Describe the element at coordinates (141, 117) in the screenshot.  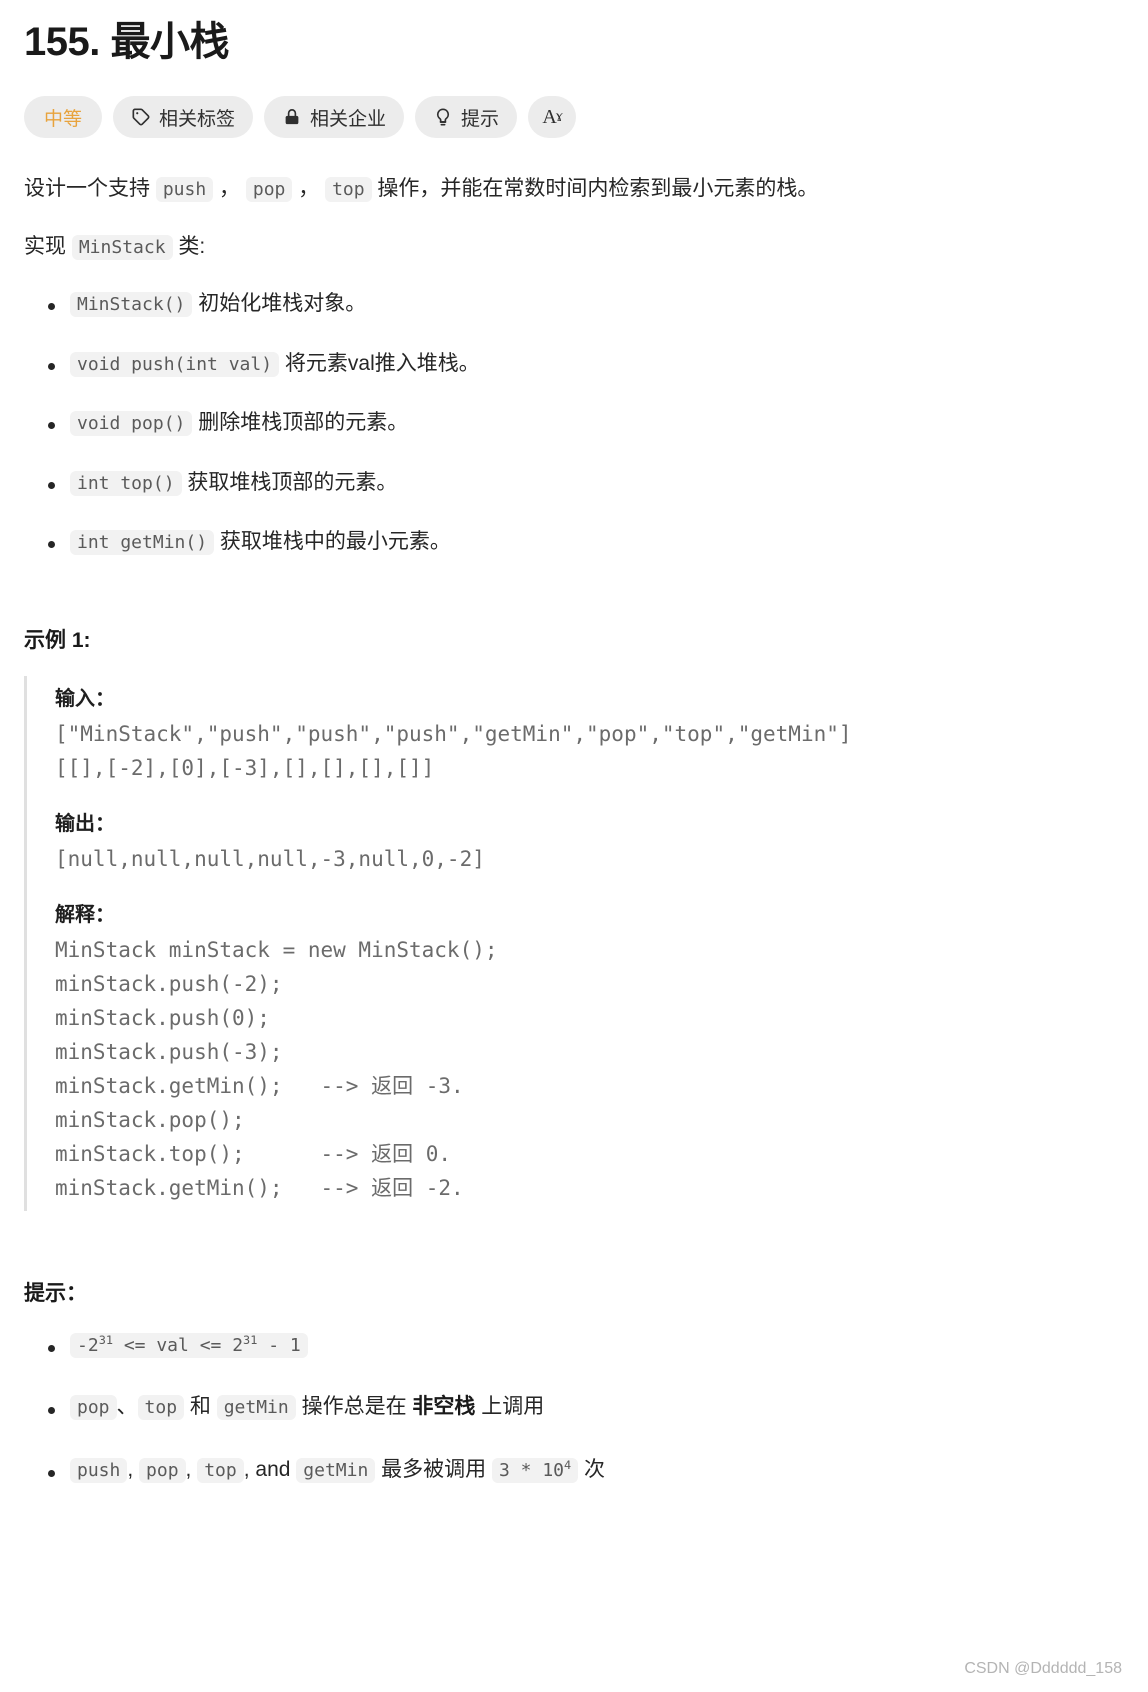
I see `tag-icon` at that location.